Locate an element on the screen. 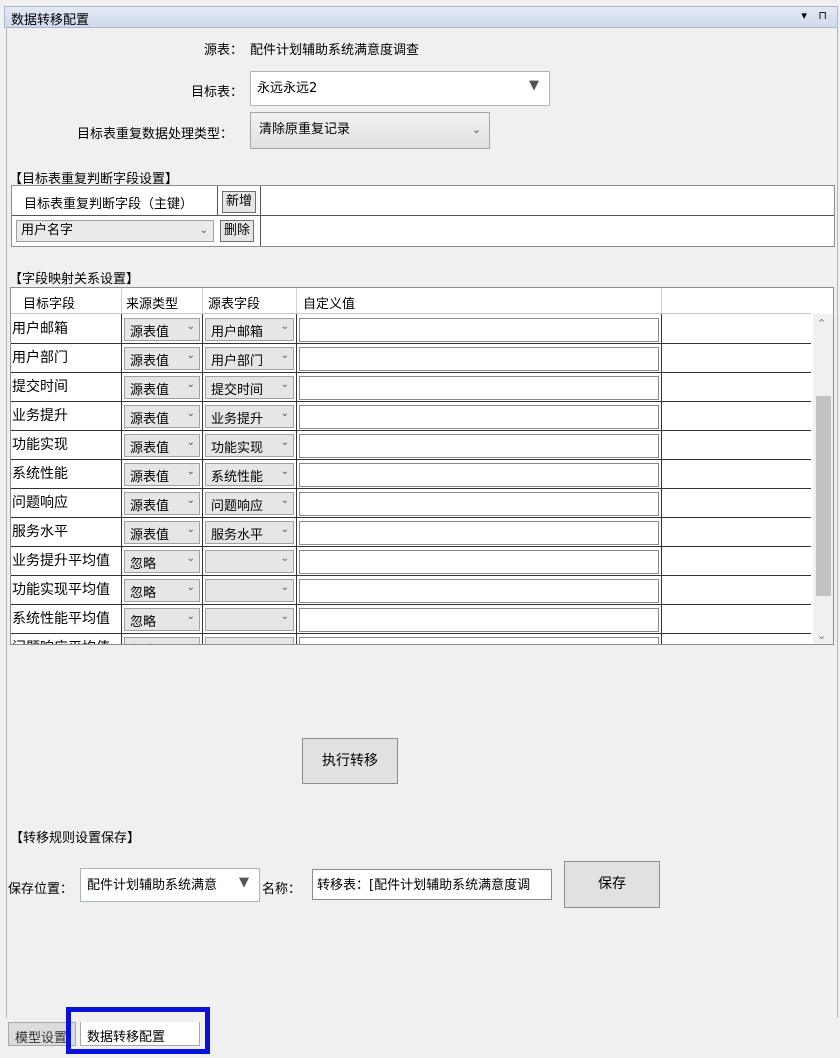 The image size is (840, 1058). target-table-combo: 永远永远2 ▼ is located at coordinates (400, 88).